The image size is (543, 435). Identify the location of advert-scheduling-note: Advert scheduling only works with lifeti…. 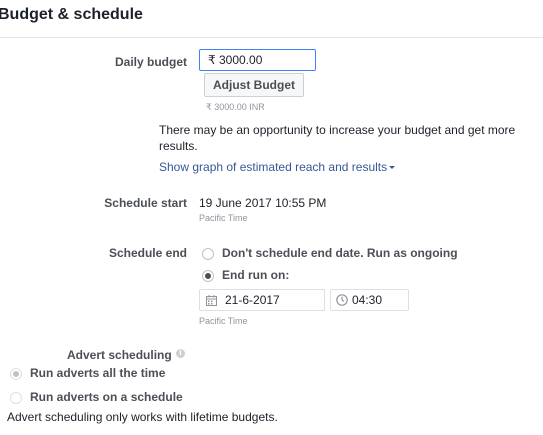
(142, 417).